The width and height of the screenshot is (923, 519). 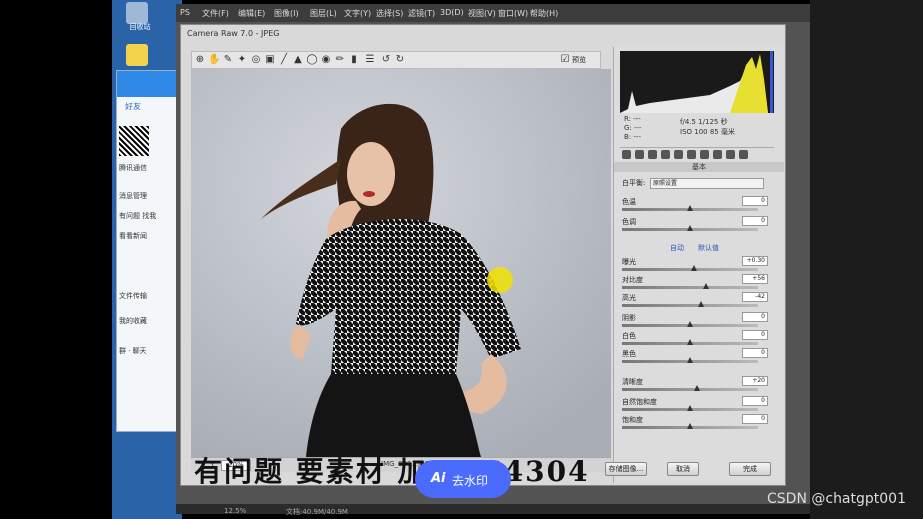 I want to click on recycle-bin-icon, so click(x=137, y=13).